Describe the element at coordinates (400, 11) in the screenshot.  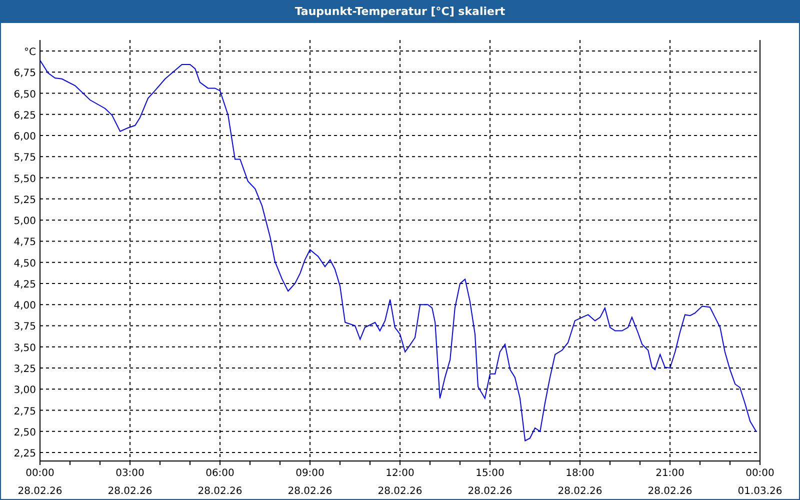
I see `window-title: Taupunkt-Temperatur [°C] skaliert` at that location.